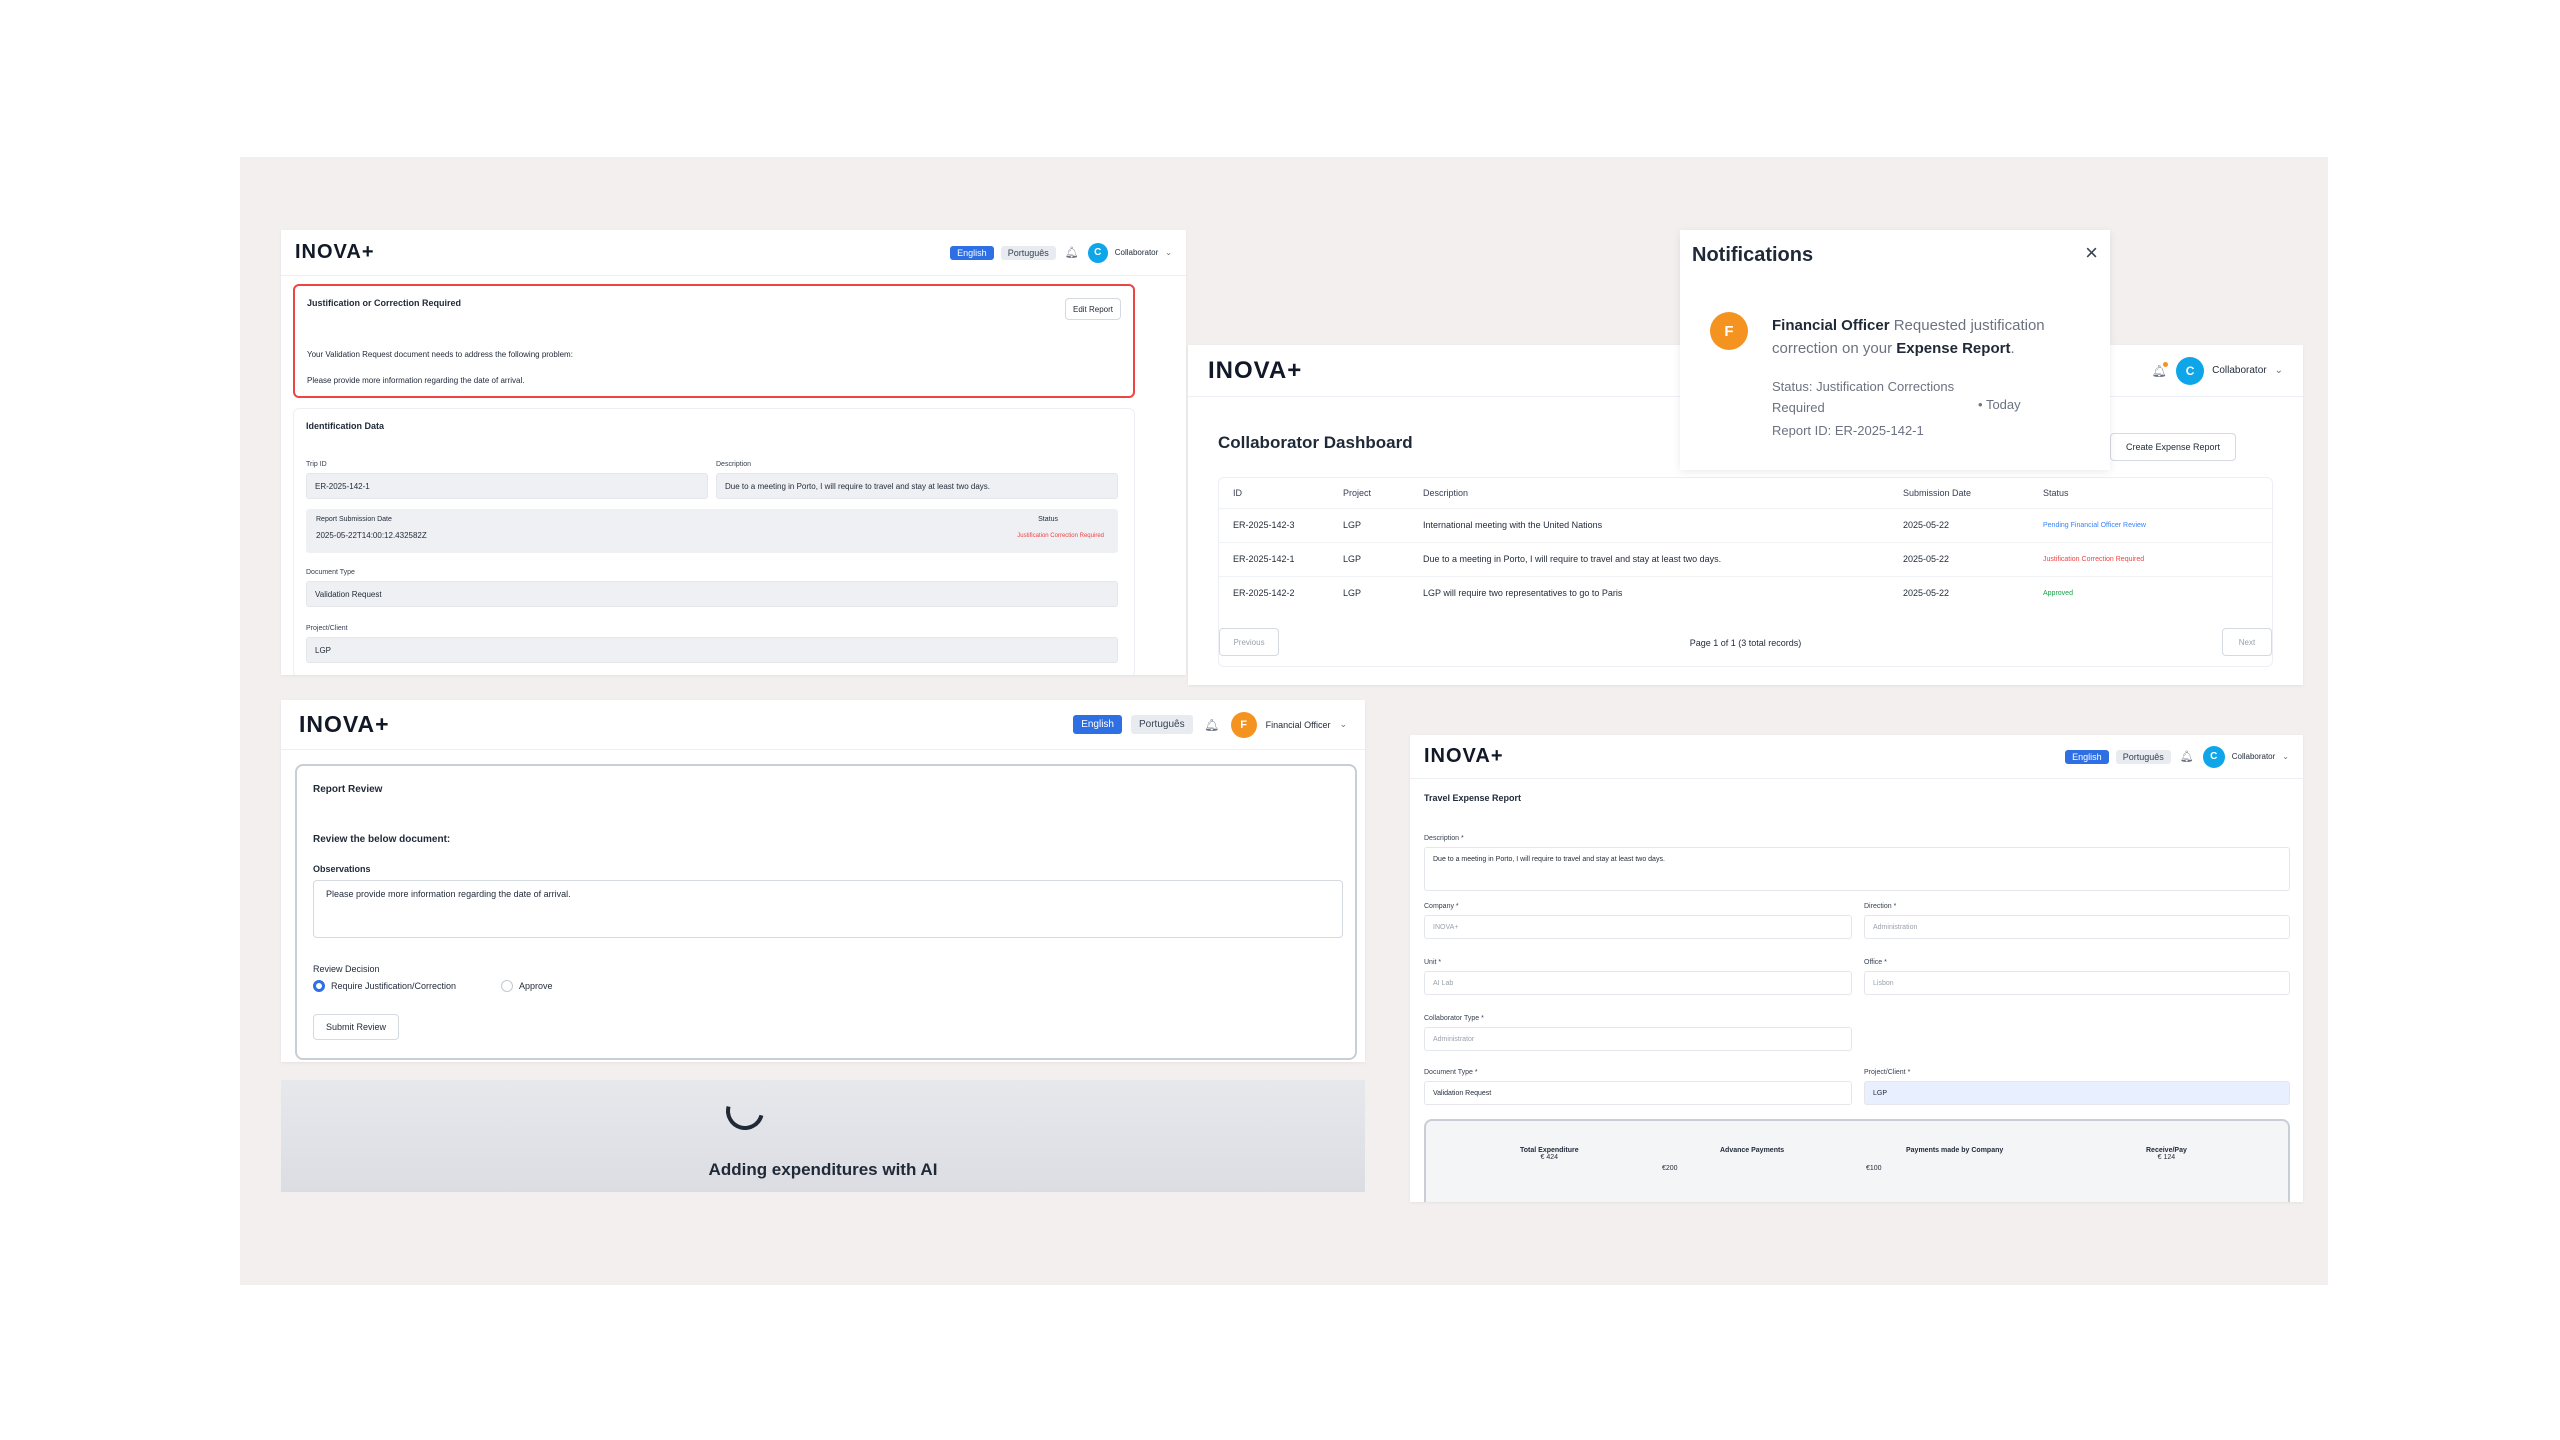 The height and width of the screenshot is (1440, 2560). I want to click on section-title: Identification Data, so click(345, 426).